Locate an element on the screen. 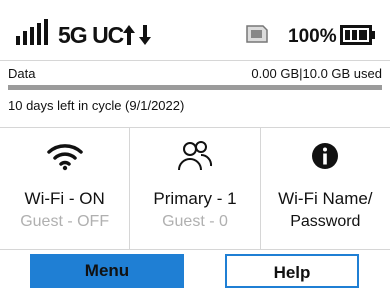 The height and width of the screenshot is (294, 390). wifi-status: Wi-Fi - ON is located at coordinates (64, 198).